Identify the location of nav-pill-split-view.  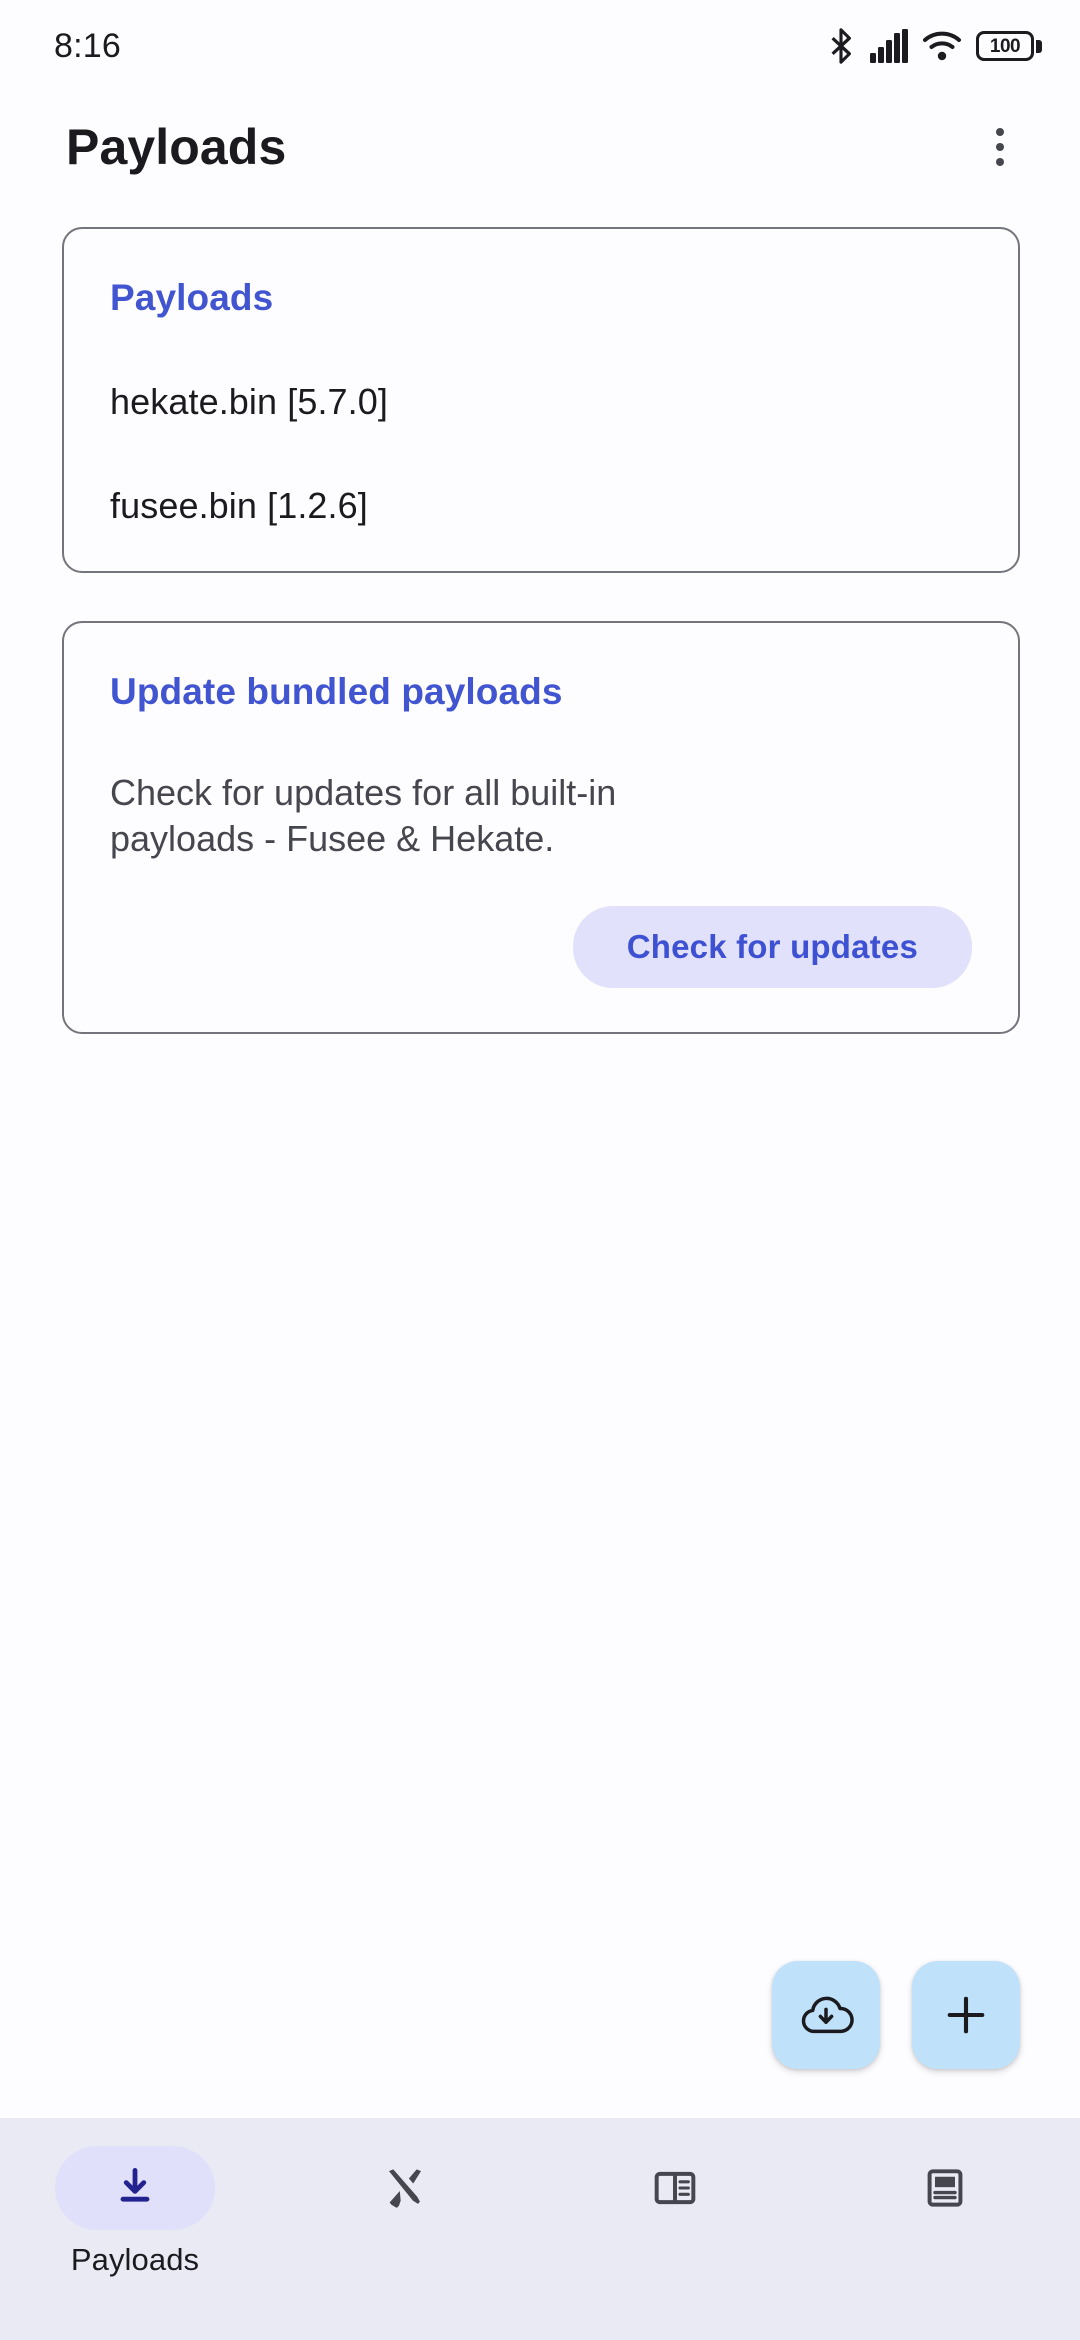
(675, 2188).